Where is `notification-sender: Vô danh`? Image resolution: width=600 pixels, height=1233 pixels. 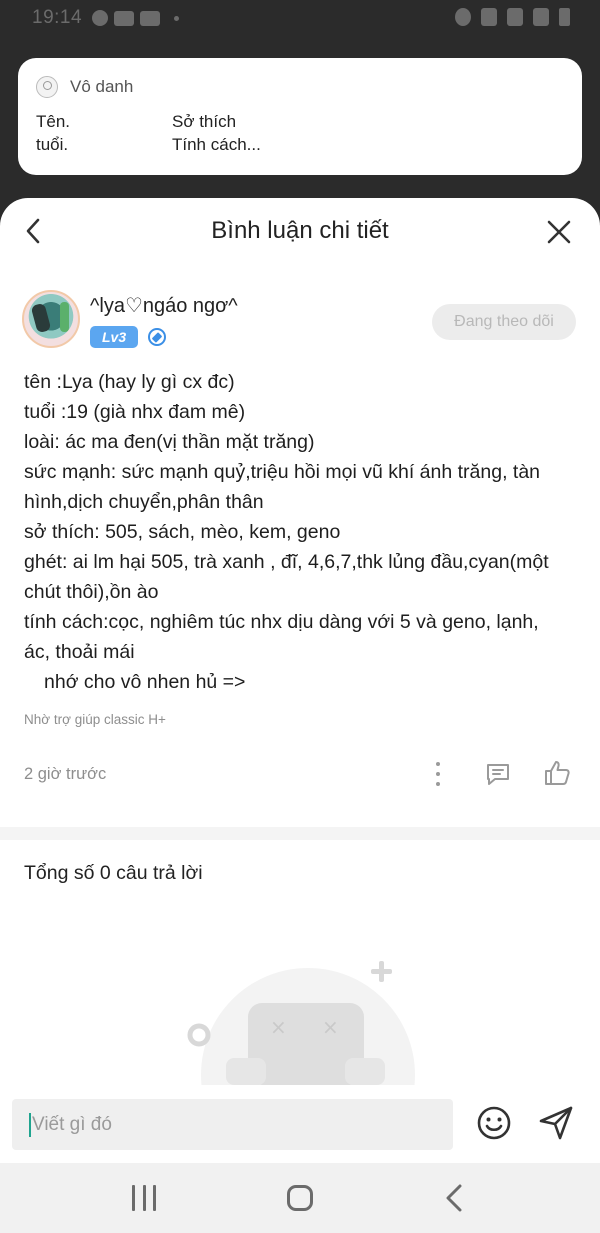
notification-sender: Vô danh is located at coordinates (102, 86).